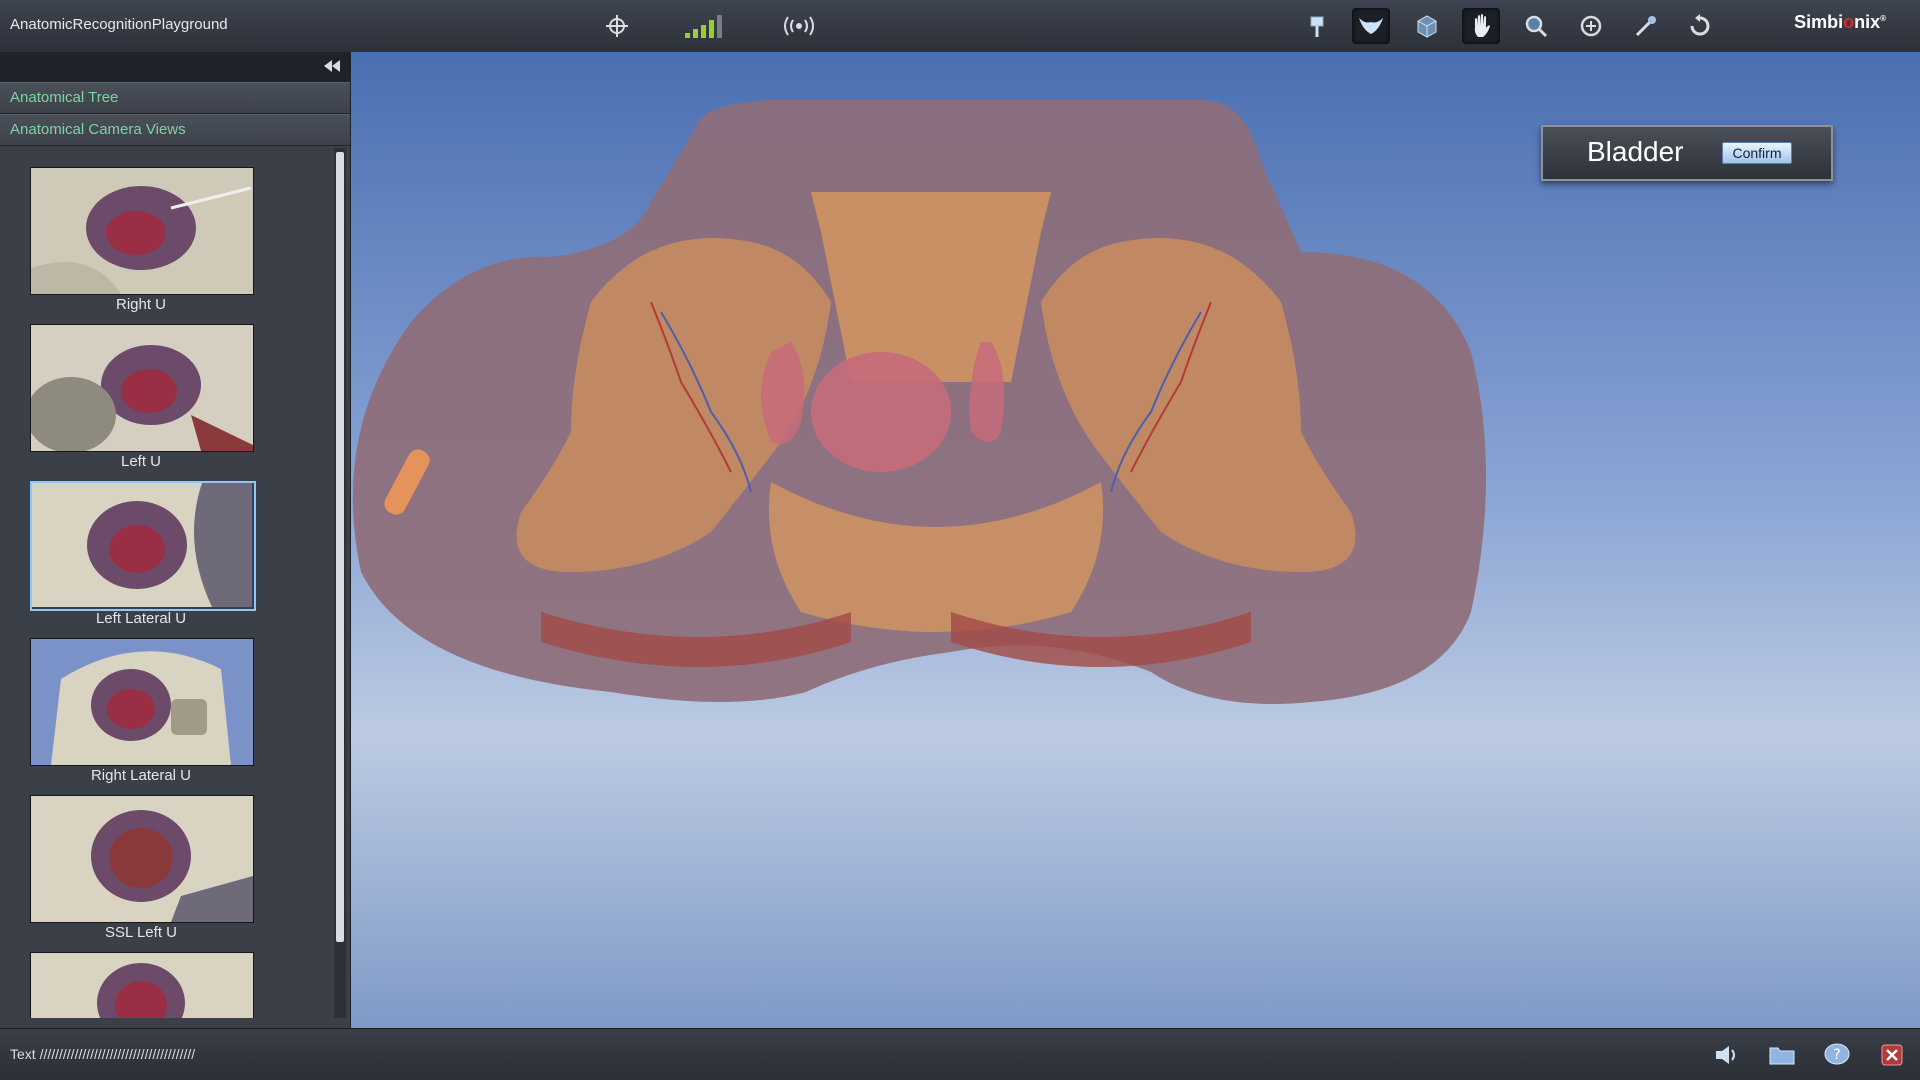  Describe the element at coordinates (1782, 1055) in the screenshot. I see `folder-icon` at that location.